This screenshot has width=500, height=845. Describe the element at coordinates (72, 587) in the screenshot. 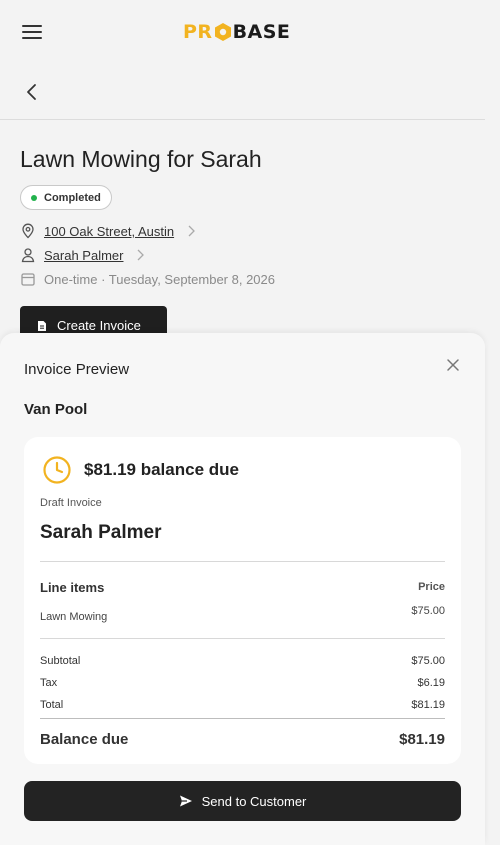

I see `line-items-label: Line items` at that location.